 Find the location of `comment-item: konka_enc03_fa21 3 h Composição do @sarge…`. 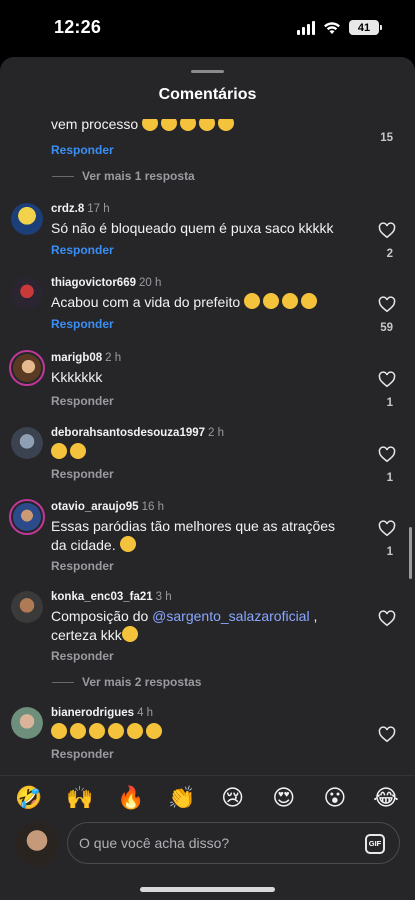

comment-item: konka_enc03_fa21 3 h Composição do @sarge… is located at coordinates (207, 643).